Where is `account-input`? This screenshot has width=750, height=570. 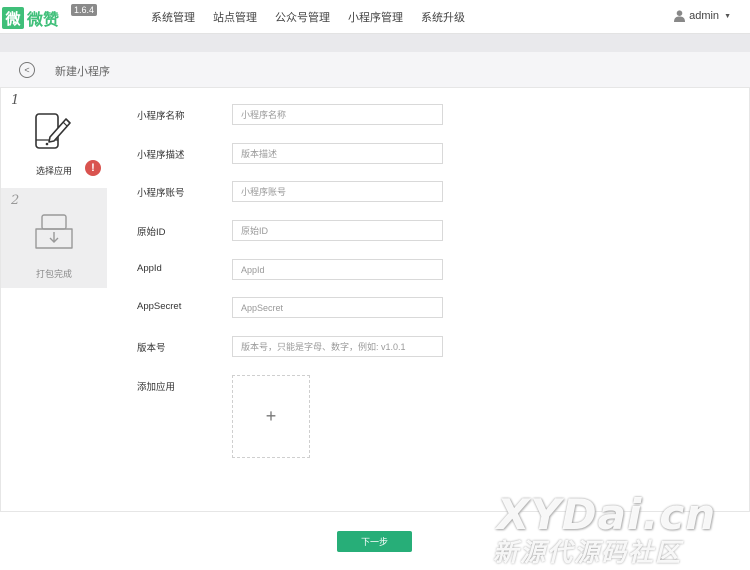 account-input is located at coordinates (337, 191).